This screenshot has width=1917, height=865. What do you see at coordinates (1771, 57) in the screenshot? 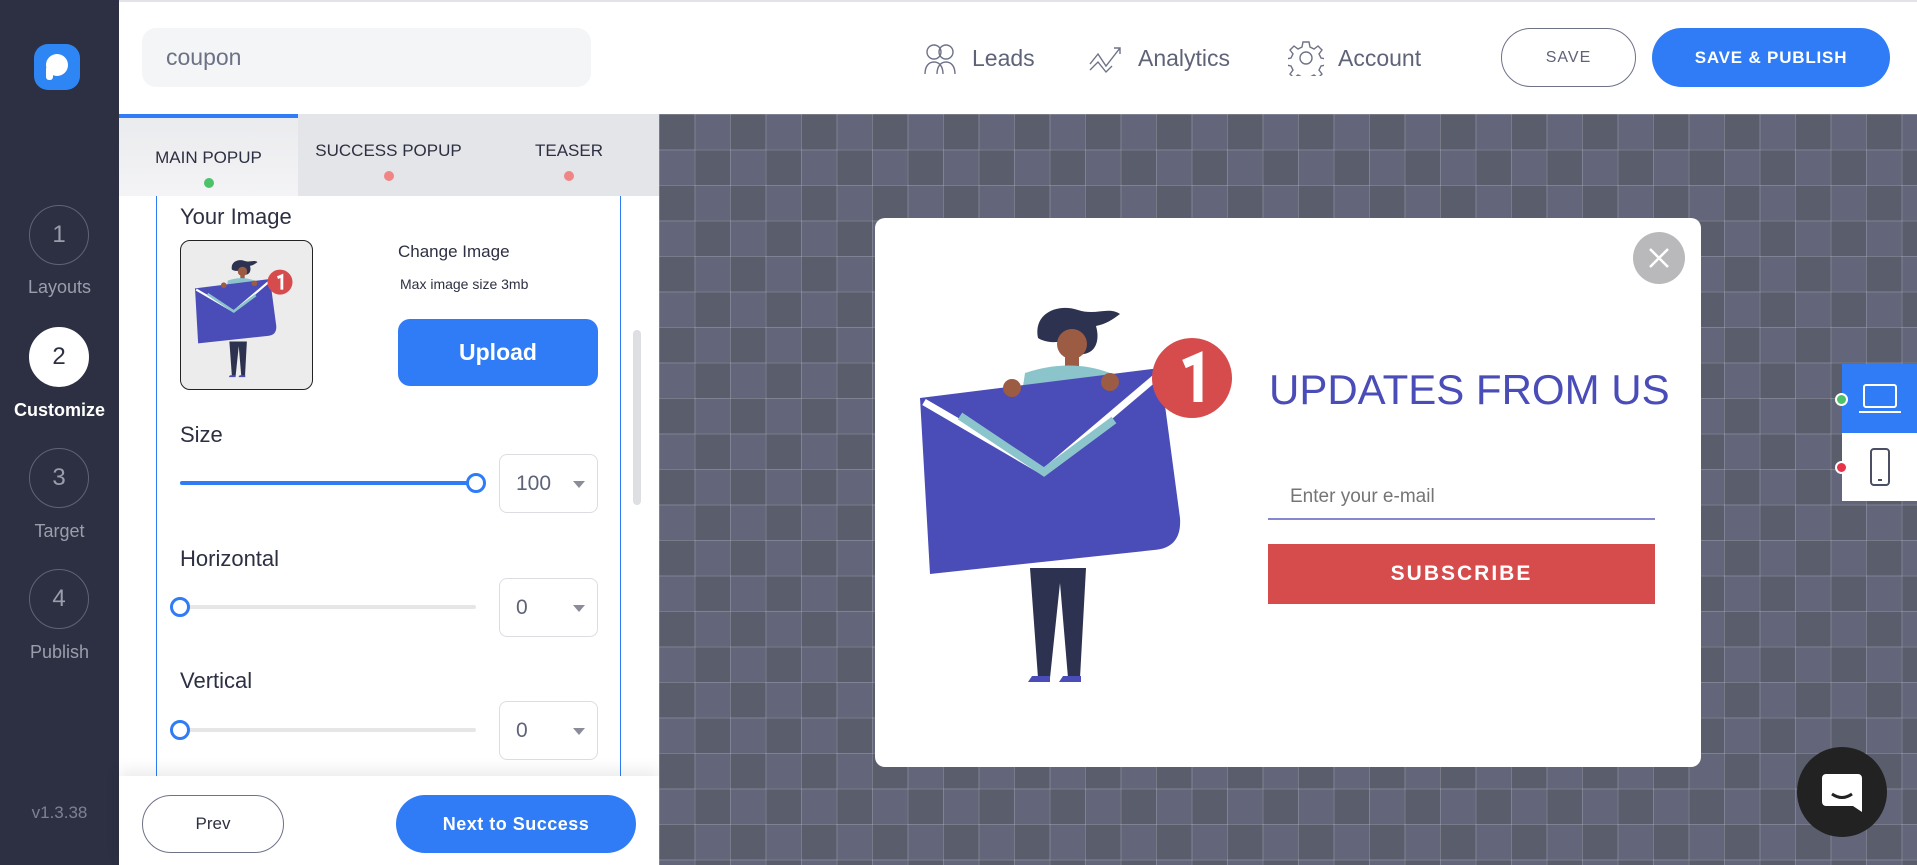
I see `save-publish-button: SAVE & PUBLISH` at bounding box center [1771, 57].